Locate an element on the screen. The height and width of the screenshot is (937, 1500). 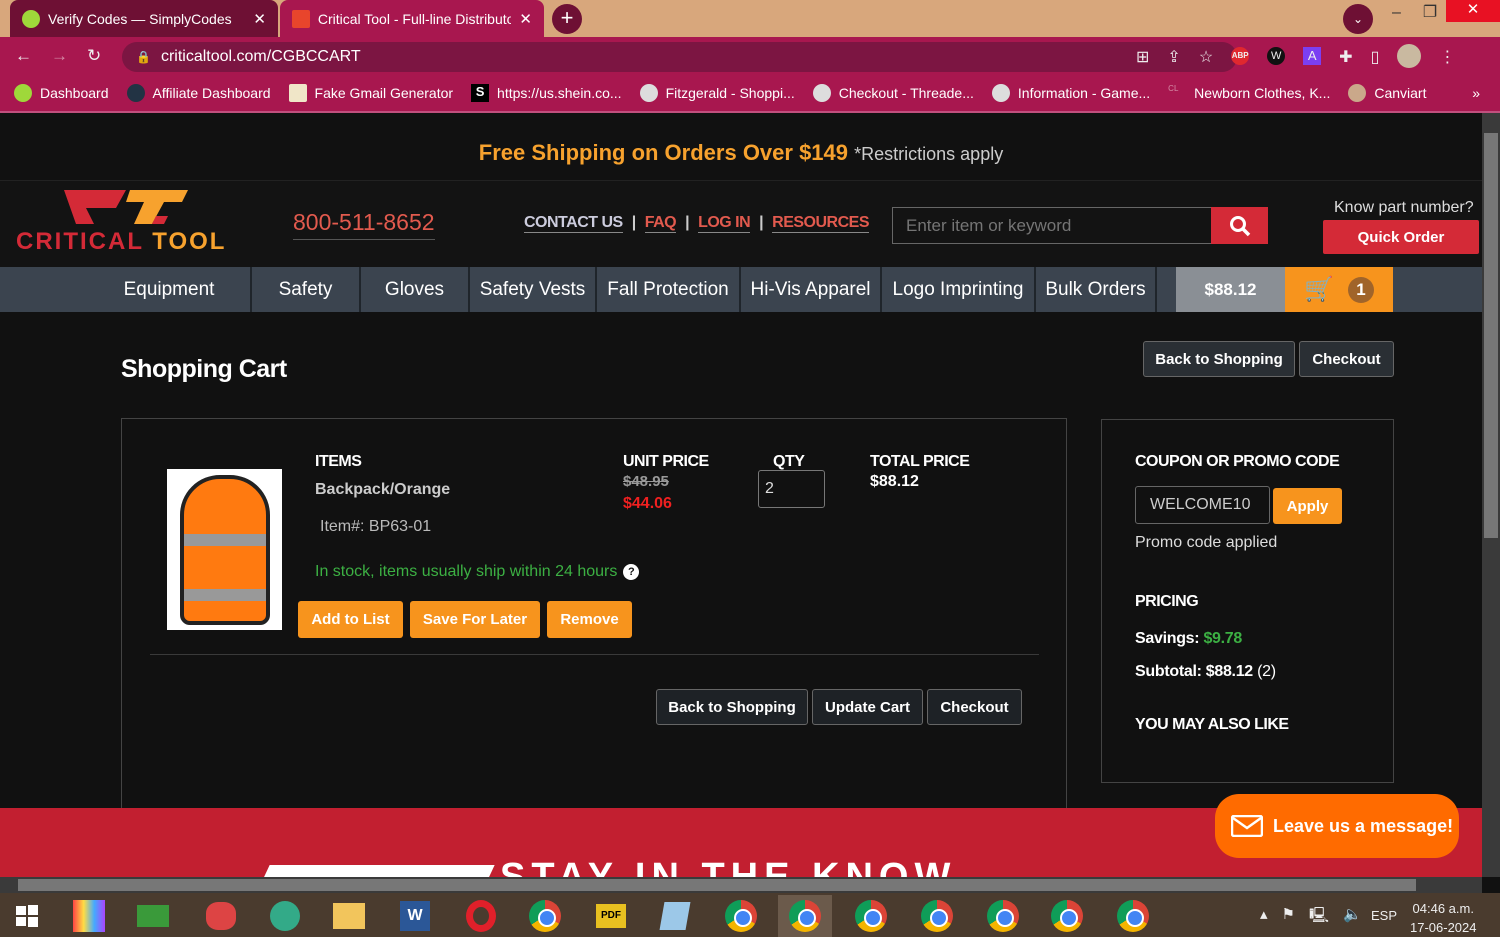
resources-link: RESOURCES is located at coordinates (821, 223).